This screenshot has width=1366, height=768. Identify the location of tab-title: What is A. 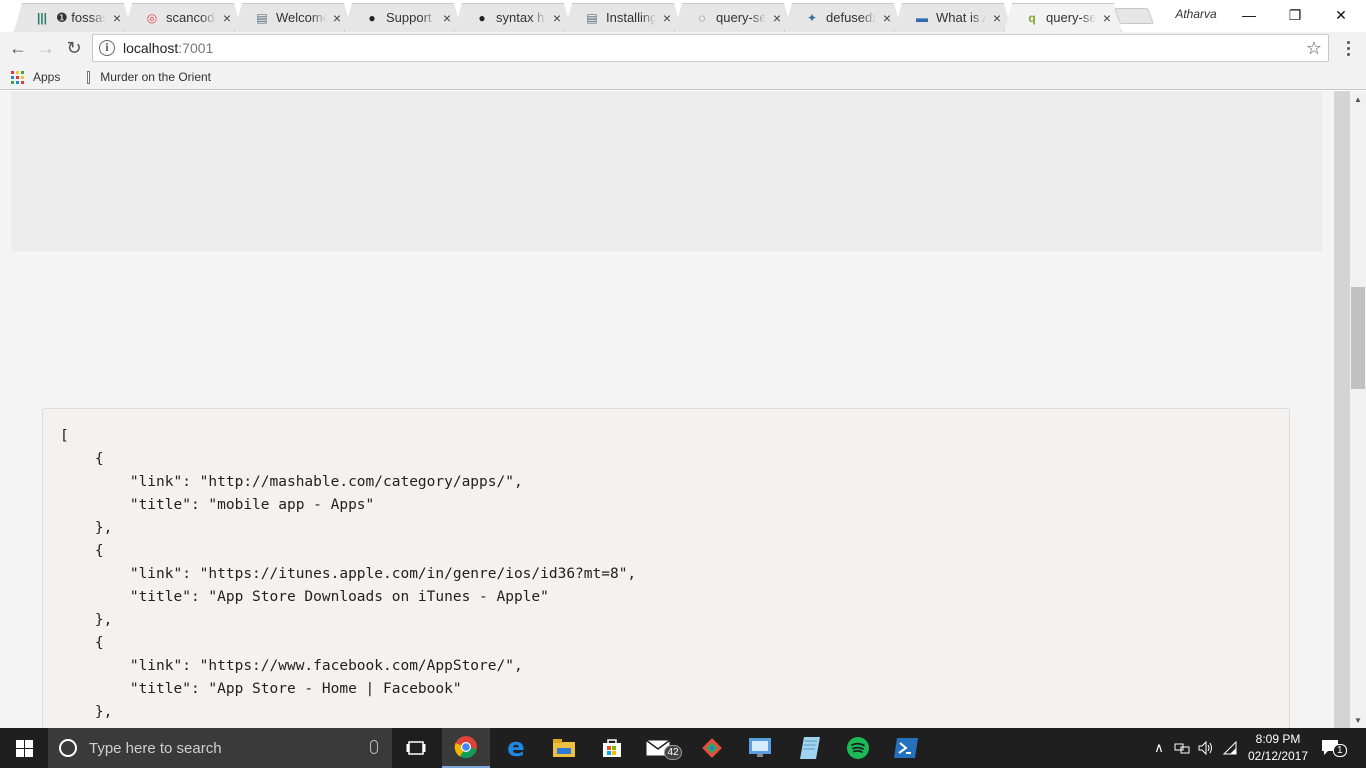
(961, 17).